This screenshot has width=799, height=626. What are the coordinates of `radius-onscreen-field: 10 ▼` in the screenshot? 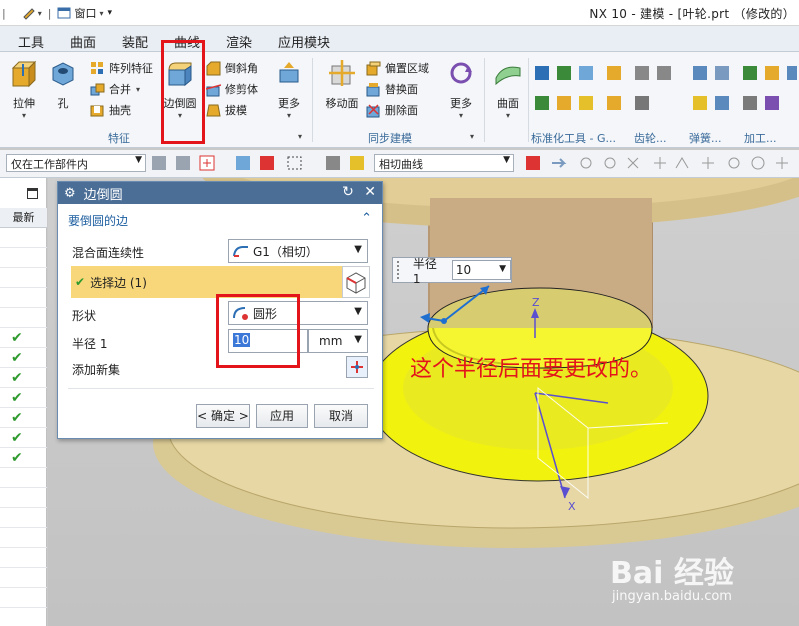 It's located at (481, 270).